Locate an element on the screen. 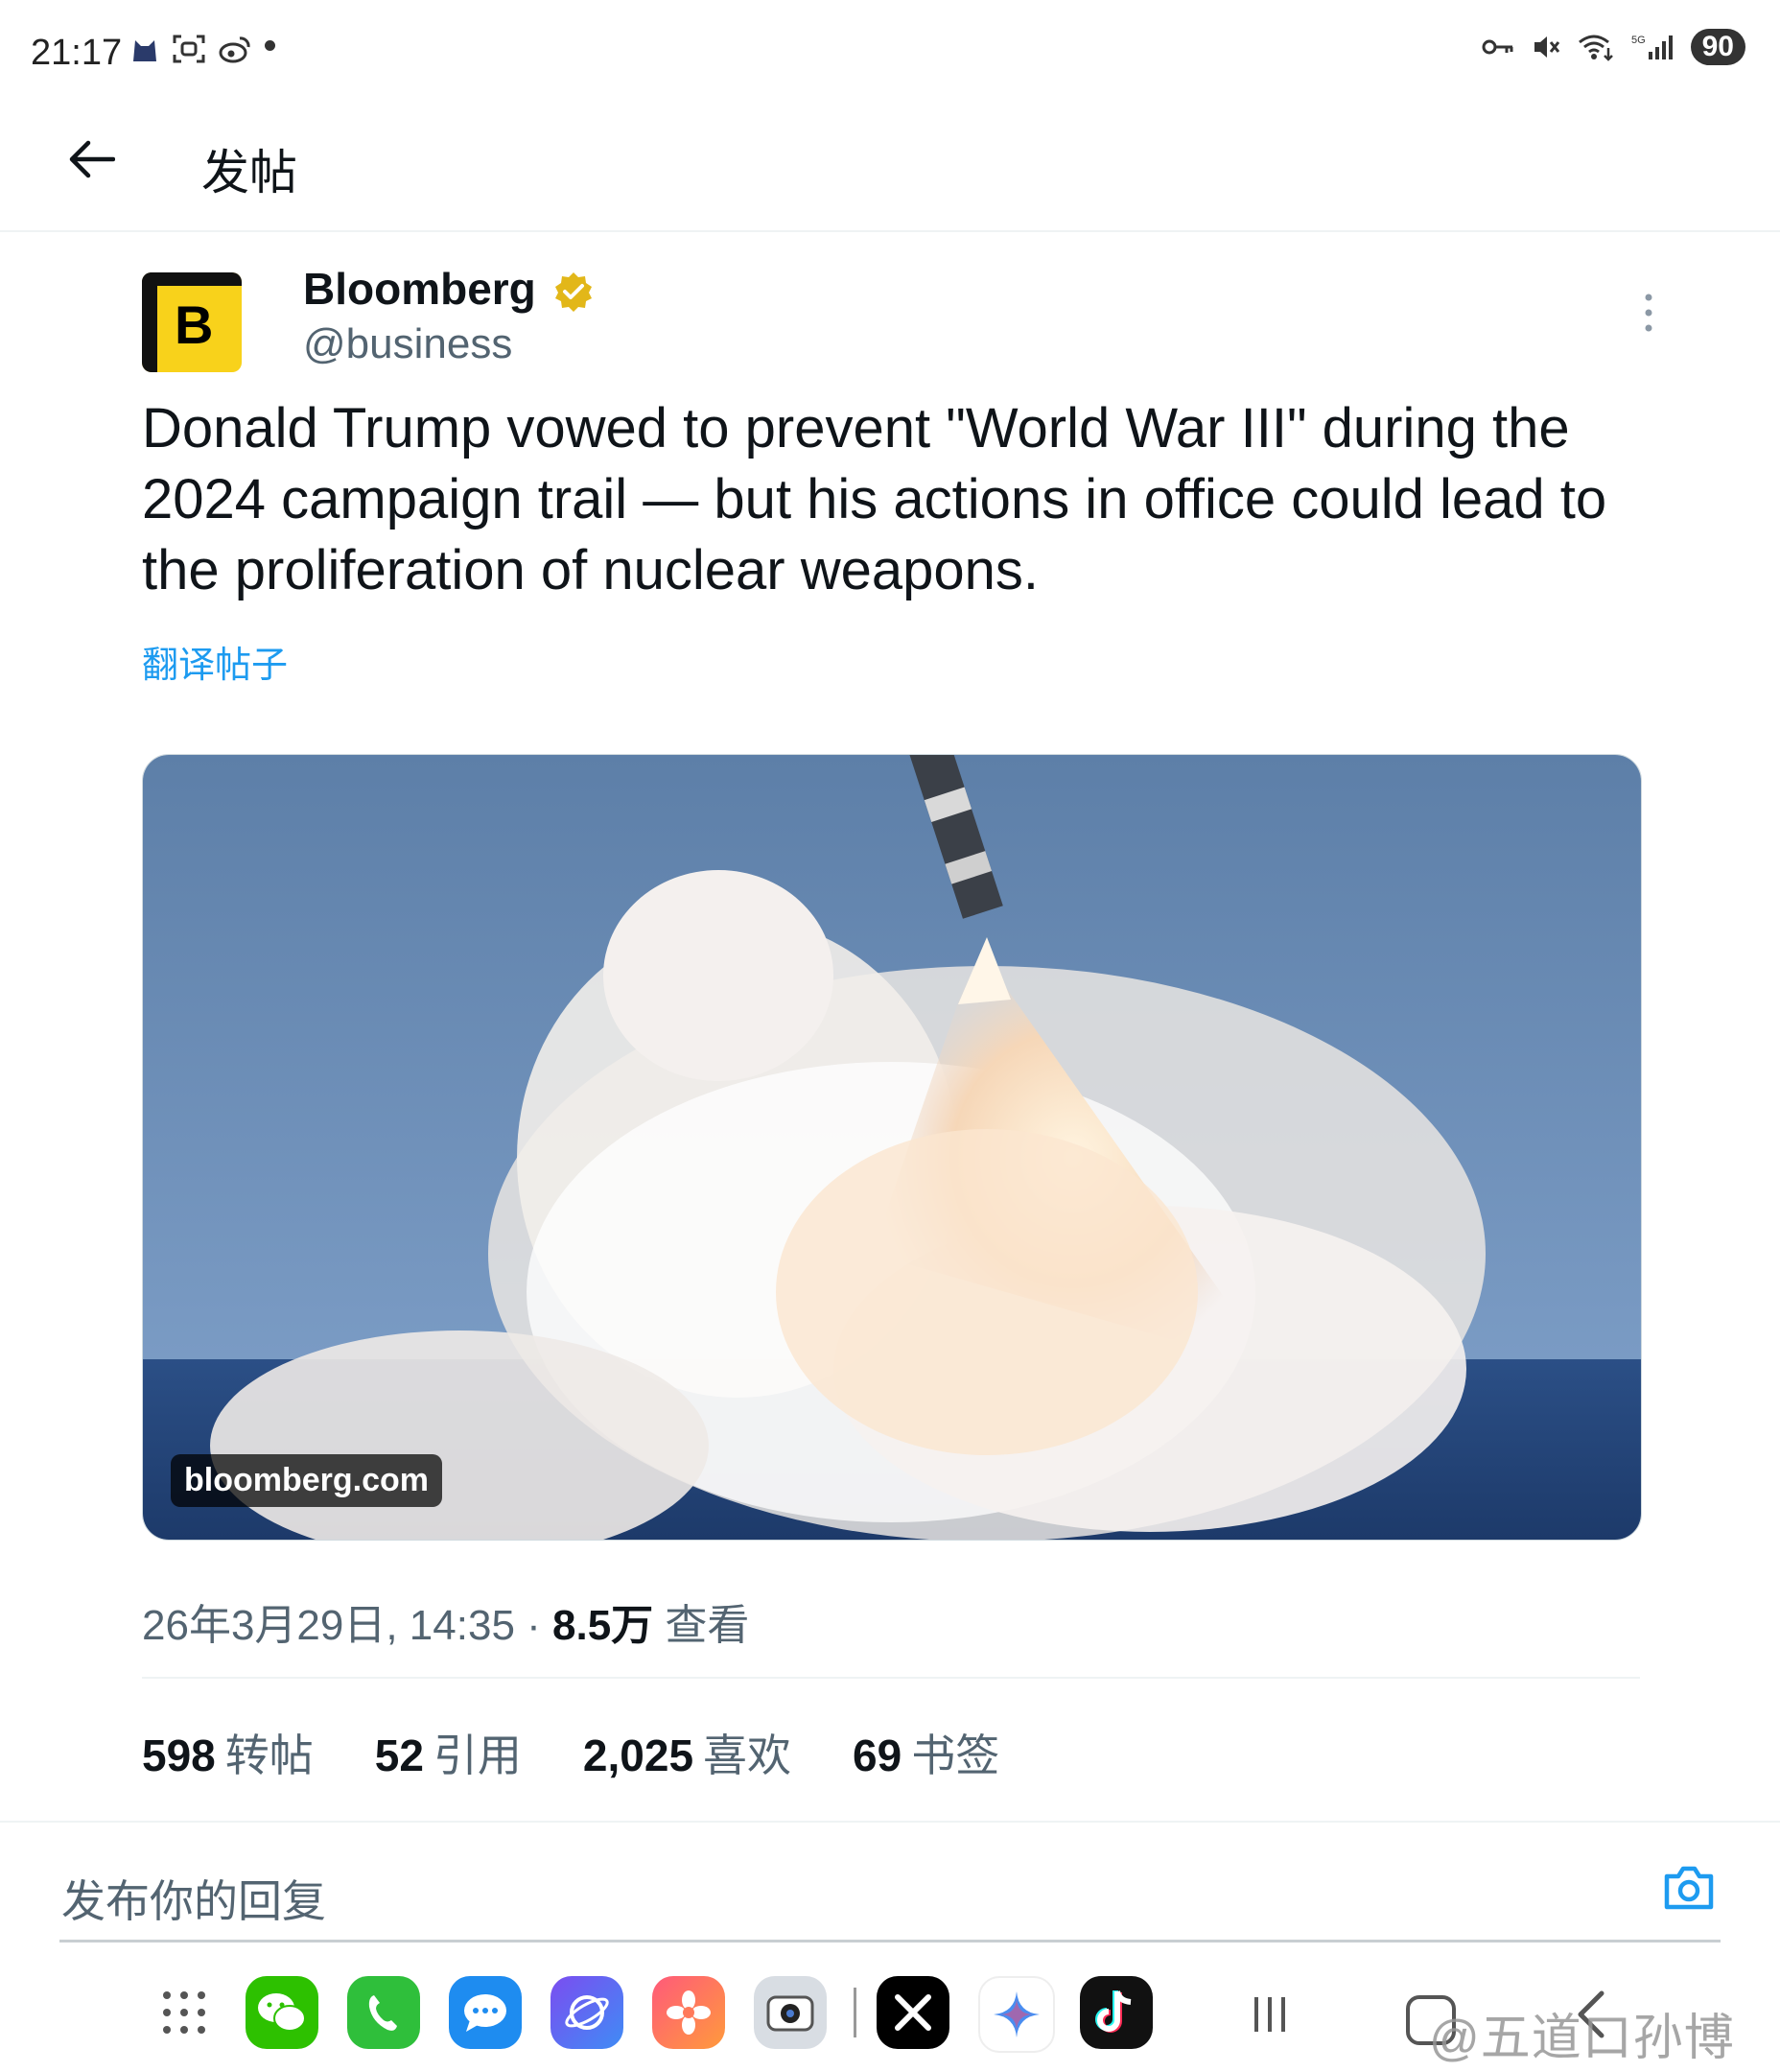 Image resolution: width=1780 pixels, height=2072 pixels. notification-dot is located at coordinates (270, 45).